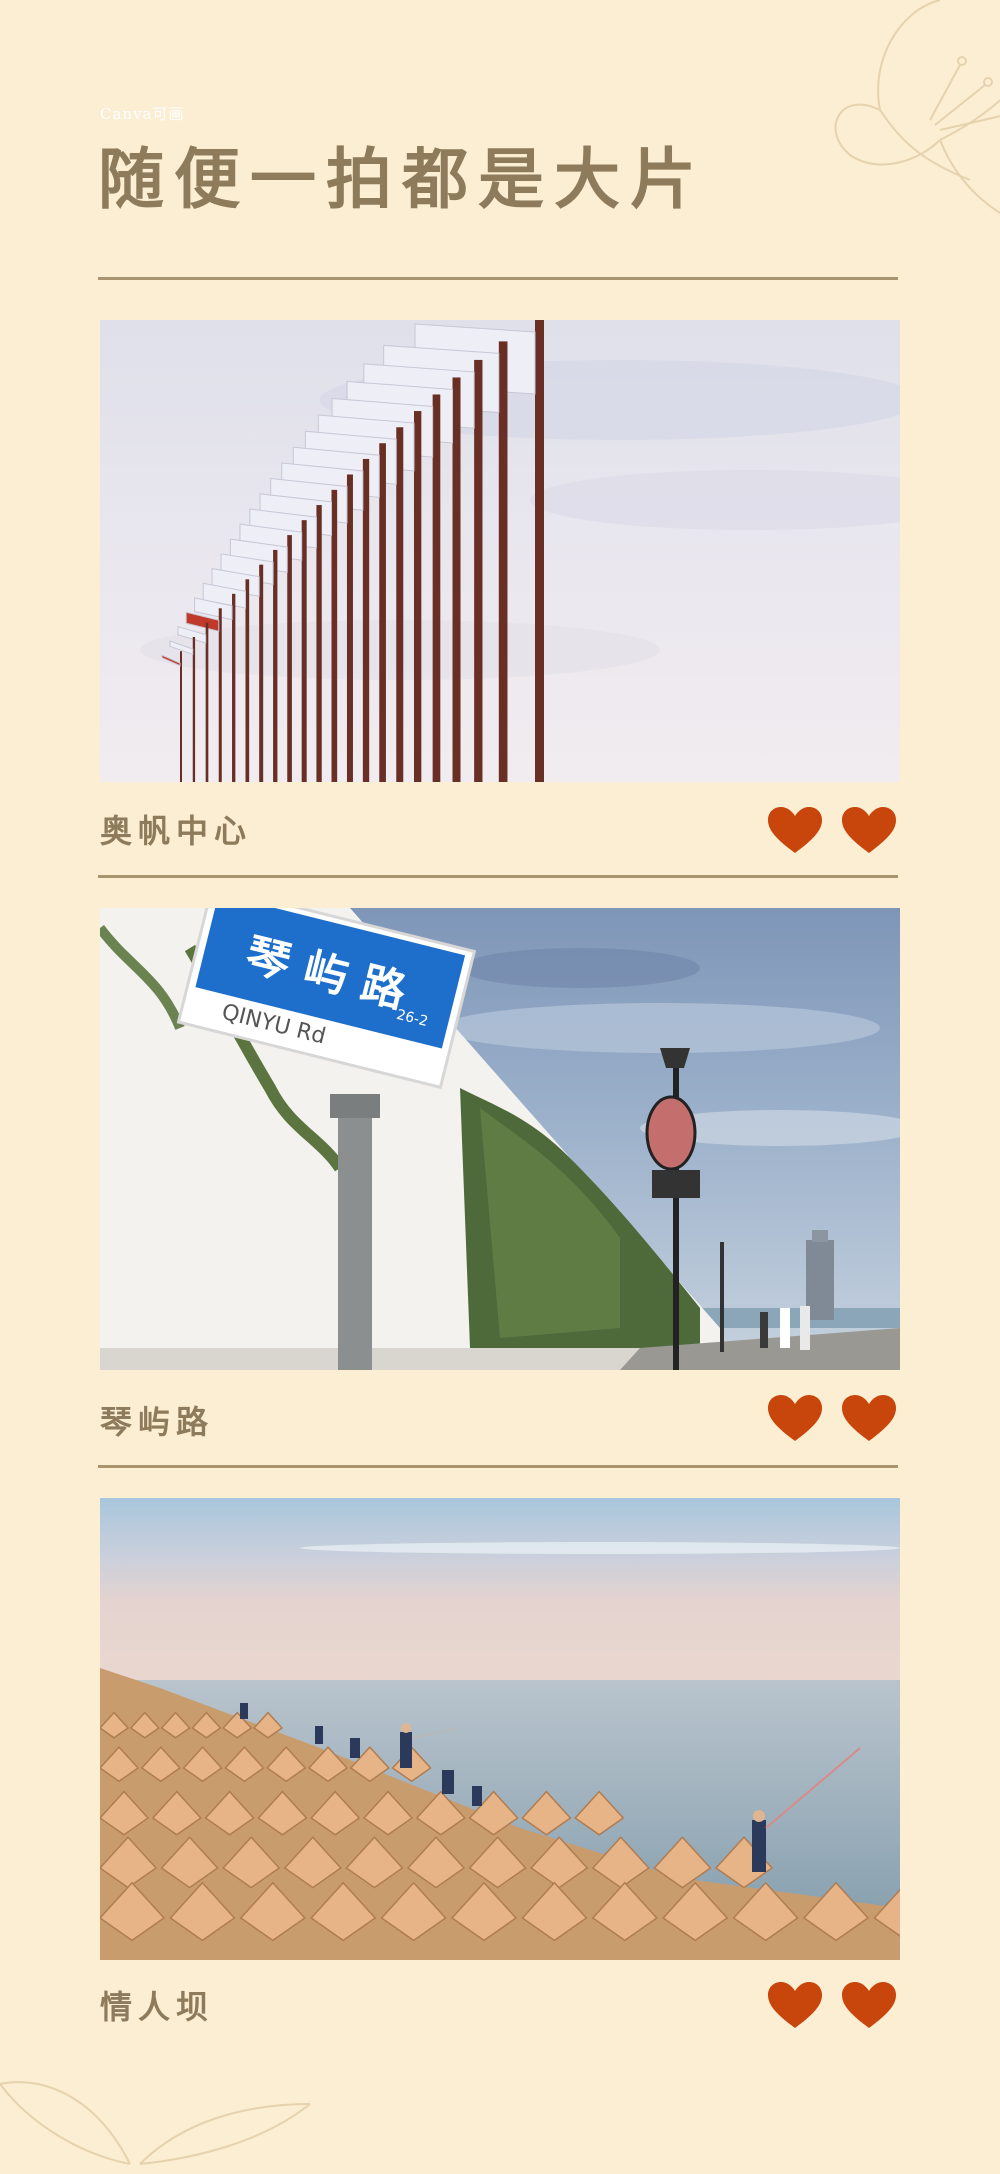 This screenshot has height=2174, width=1000. Describe the element at coordinates (176, 831) in the screenshot. I see `caption-olympic-sailing-center: 奥帆中心` at that location.